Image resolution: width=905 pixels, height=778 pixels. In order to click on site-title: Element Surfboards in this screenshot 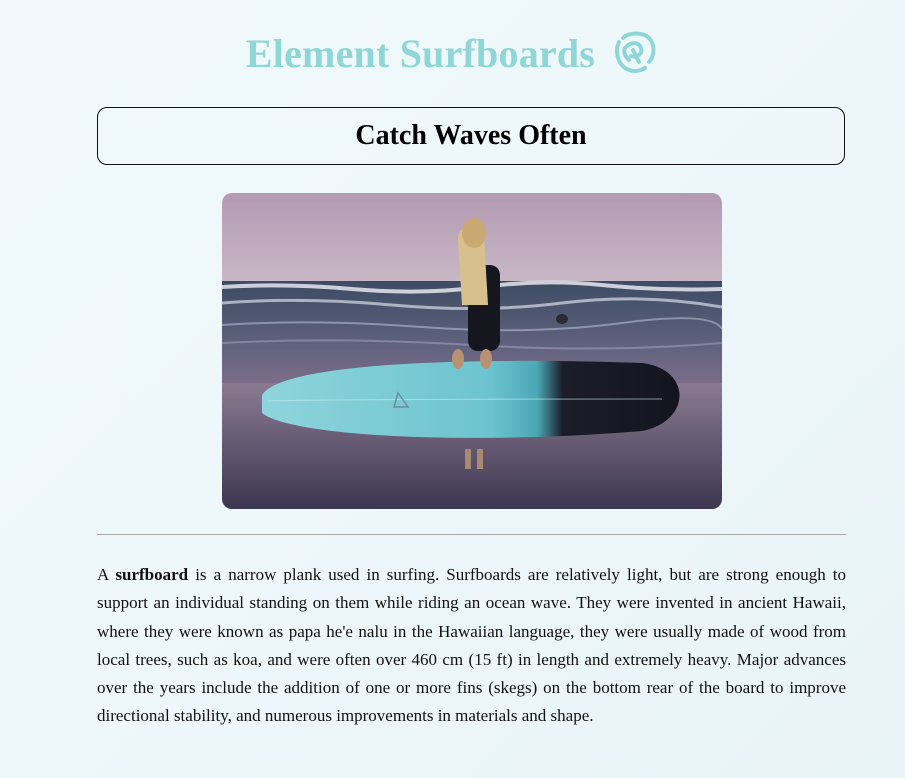, I will do `click(420, 53)`.